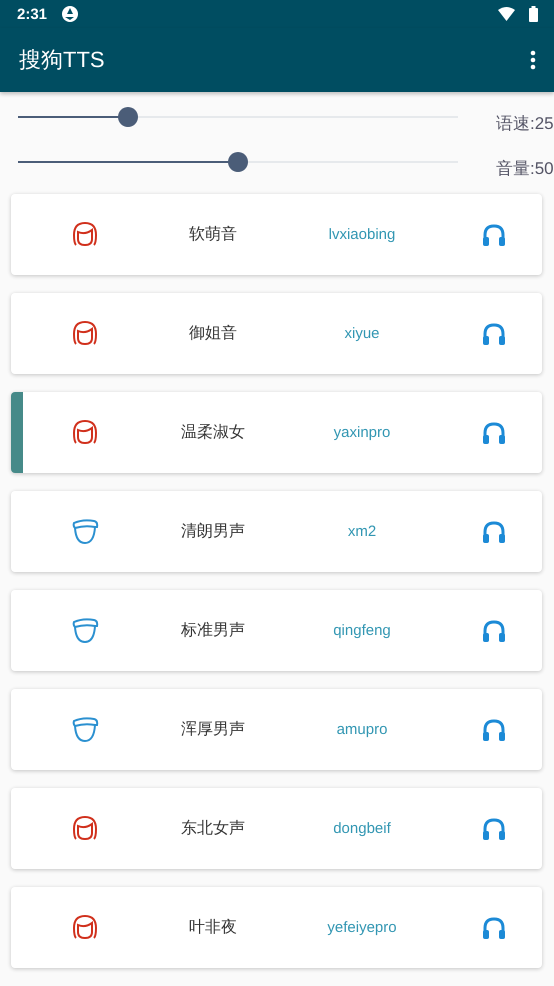 This screenshot has height=986, width=554. What do you see at coordinates (213, 928) in the screenshot?
I see `voice-name: 叶非夜` at bounding box center [213, 928].